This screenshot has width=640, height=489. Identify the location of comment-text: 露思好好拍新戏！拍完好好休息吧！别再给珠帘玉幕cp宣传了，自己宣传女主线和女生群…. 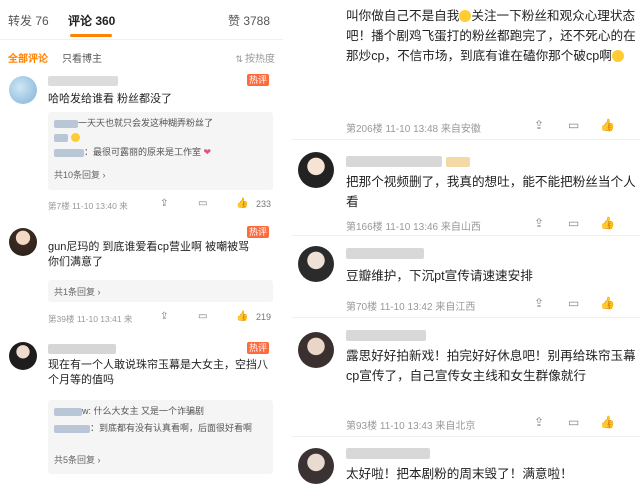
(491, 366).